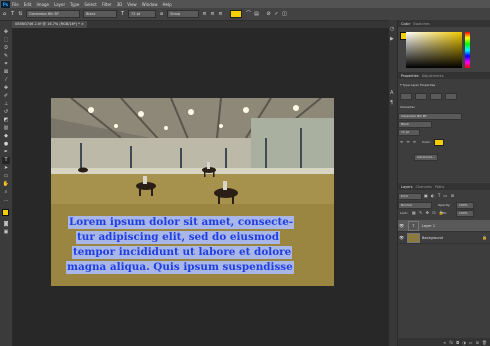  Describe the element at coordinates (6, 192) in the screenshot. I see `zoom-tool-icon: ⌕` at that location.